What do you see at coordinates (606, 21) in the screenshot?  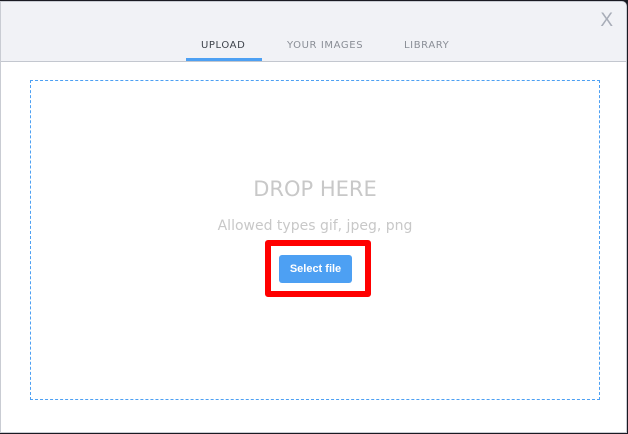 I see `close-button: X` at bounding box center [606, 21].